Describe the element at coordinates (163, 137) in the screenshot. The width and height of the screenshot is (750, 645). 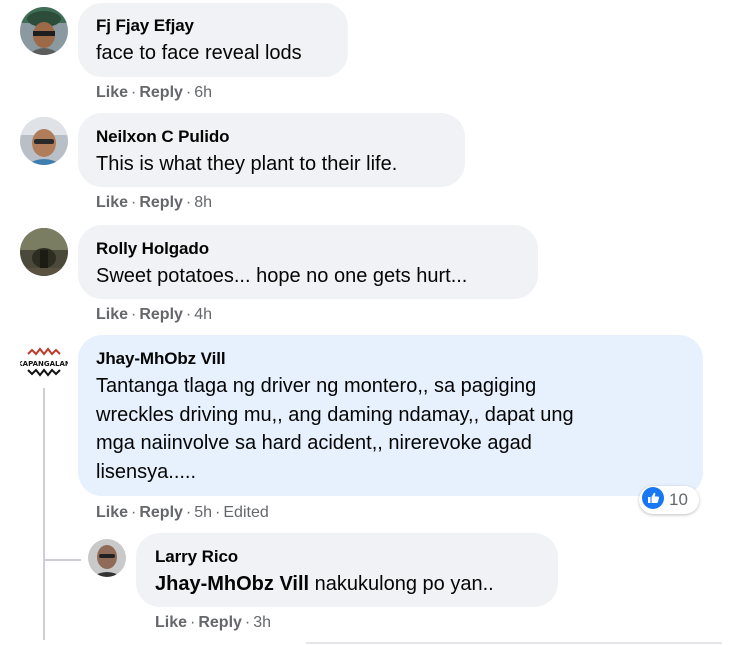
I see `comment-author: Neilxon C Pulido` at that location.